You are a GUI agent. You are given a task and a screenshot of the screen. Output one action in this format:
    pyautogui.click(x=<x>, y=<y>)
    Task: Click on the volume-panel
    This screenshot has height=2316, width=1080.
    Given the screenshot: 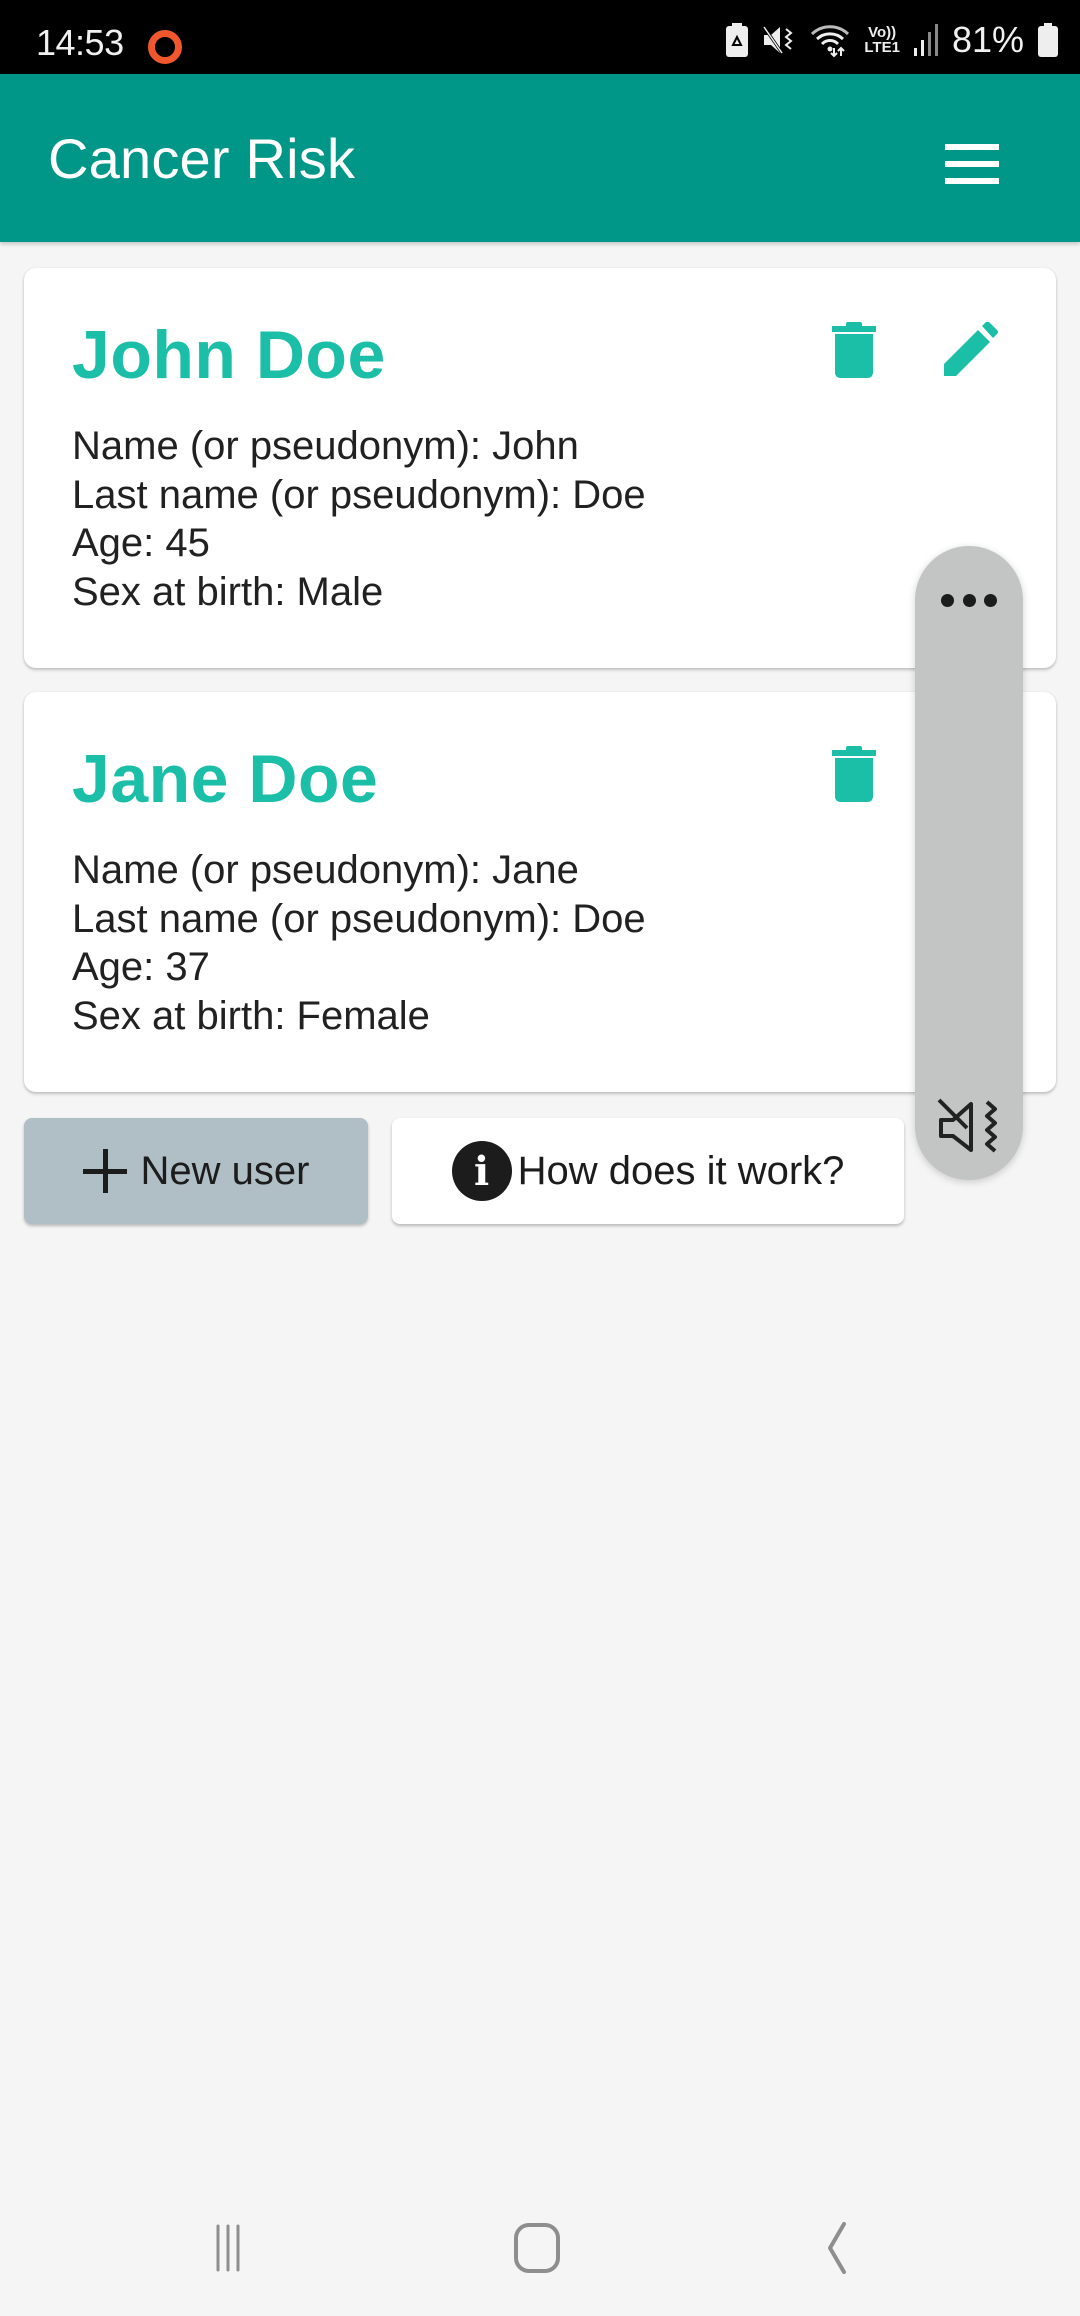 What is the action you would take?
    pyautogui.click(x=969, y=863)
    